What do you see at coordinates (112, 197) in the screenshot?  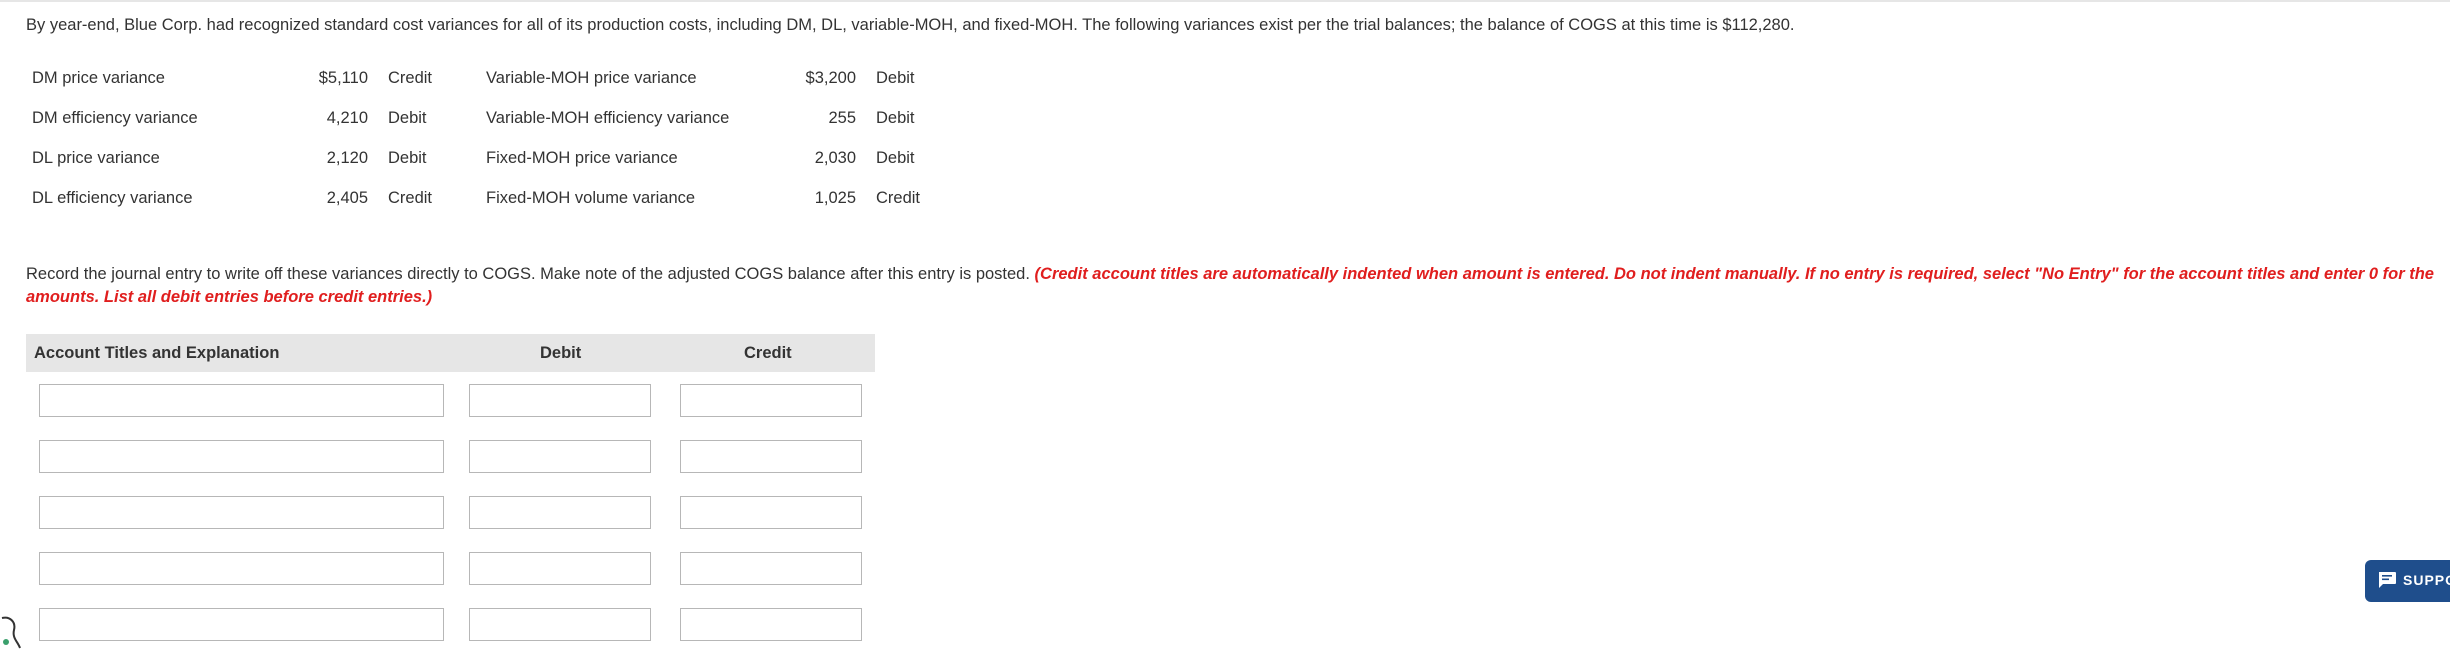 I see `variance-label: DL efficiency variance` at bounding box center [112, 197].